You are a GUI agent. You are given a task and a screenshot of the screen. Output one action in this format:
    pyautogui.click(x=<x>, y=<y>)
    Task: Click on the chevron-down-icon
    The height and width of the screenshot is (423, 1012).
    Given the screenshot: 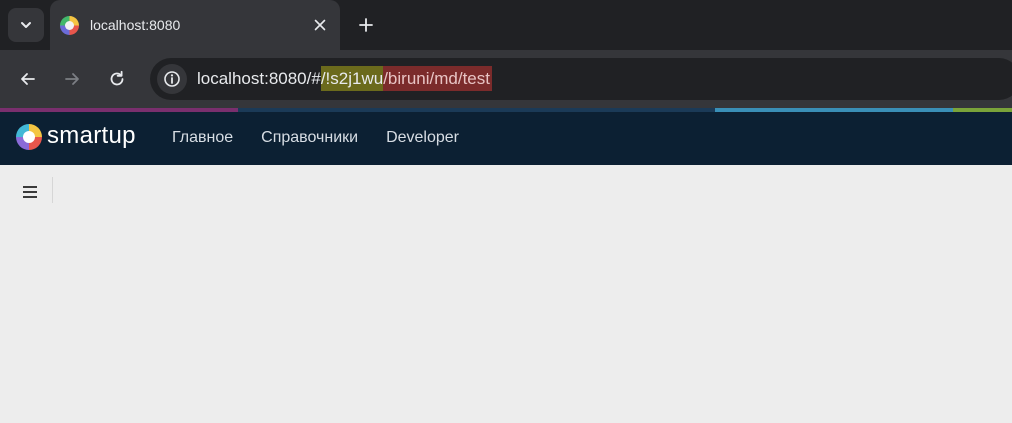 What is the action you would take?
    pyautogui.click(x=26, y=25)
    